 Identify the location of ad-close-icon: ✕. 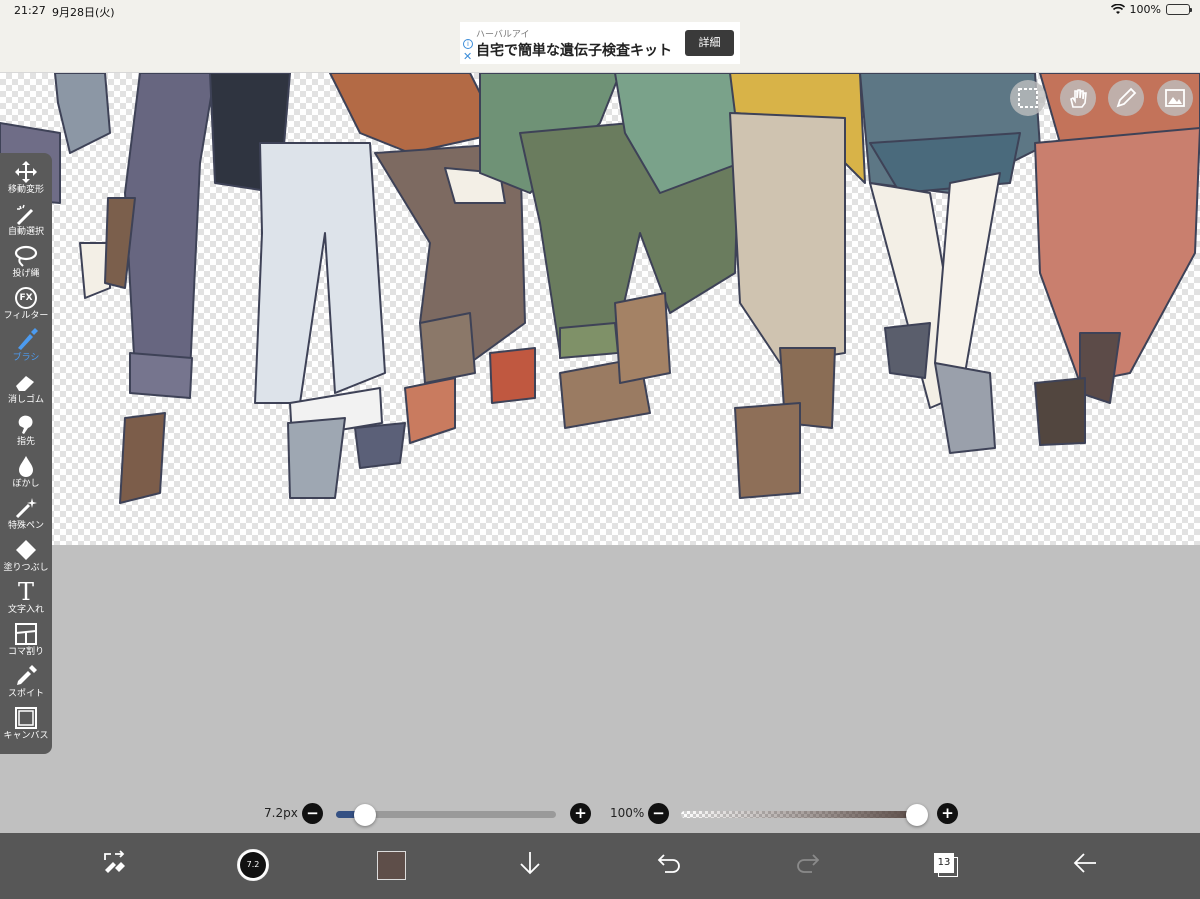
(467, 56).